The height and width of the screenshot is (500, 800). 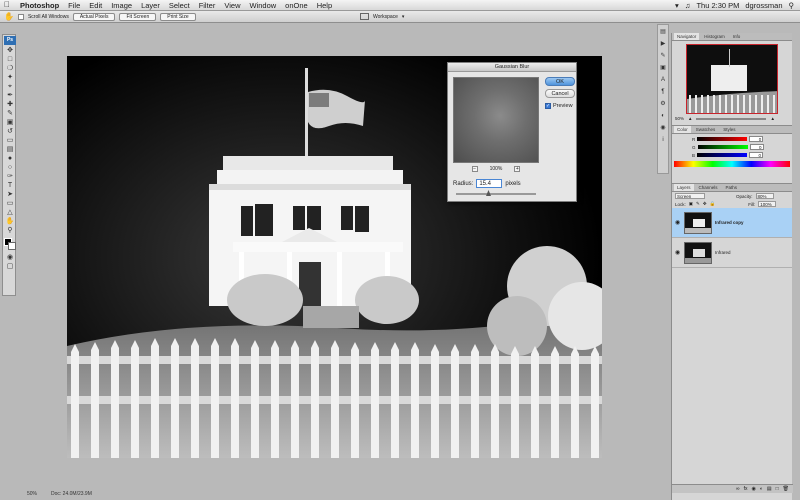 I want to click on brushes-icon: ✎, so click(x=663, y=56).